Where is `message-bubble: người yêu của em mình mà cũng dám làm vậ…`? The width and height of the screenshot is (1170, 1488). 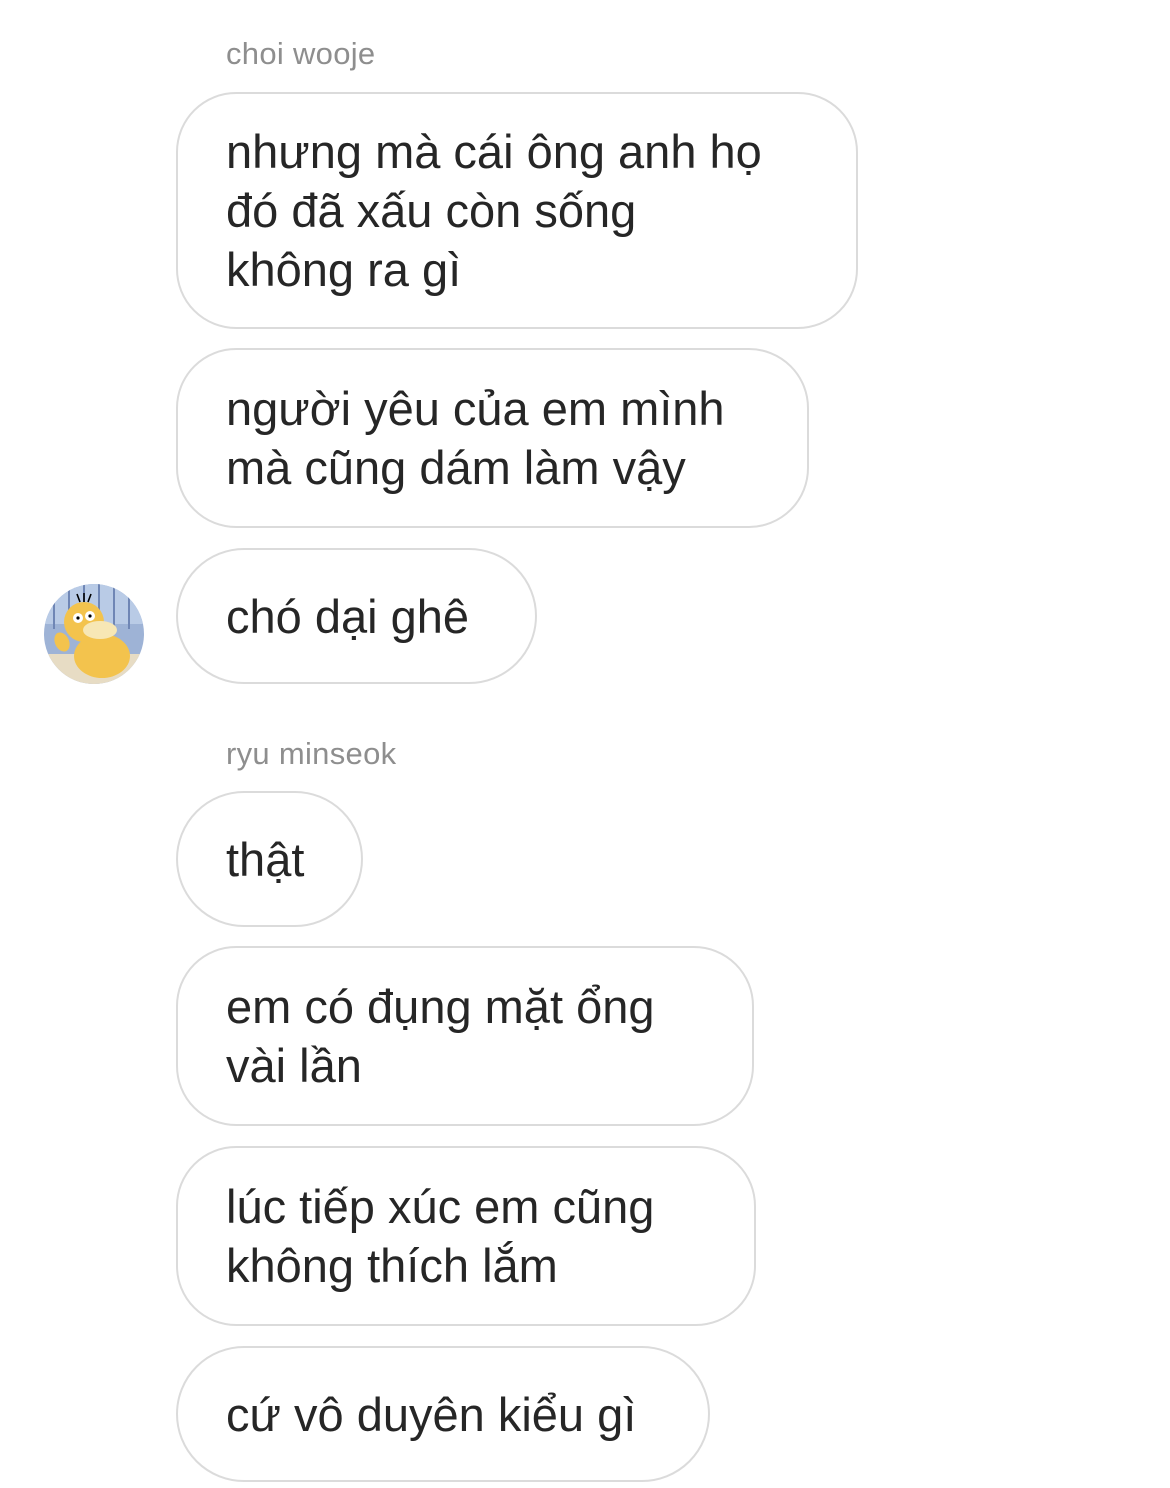 message-bubble: người yêu của em mình mà cũng dám làm vậ… is located at coordinates (492, 438).